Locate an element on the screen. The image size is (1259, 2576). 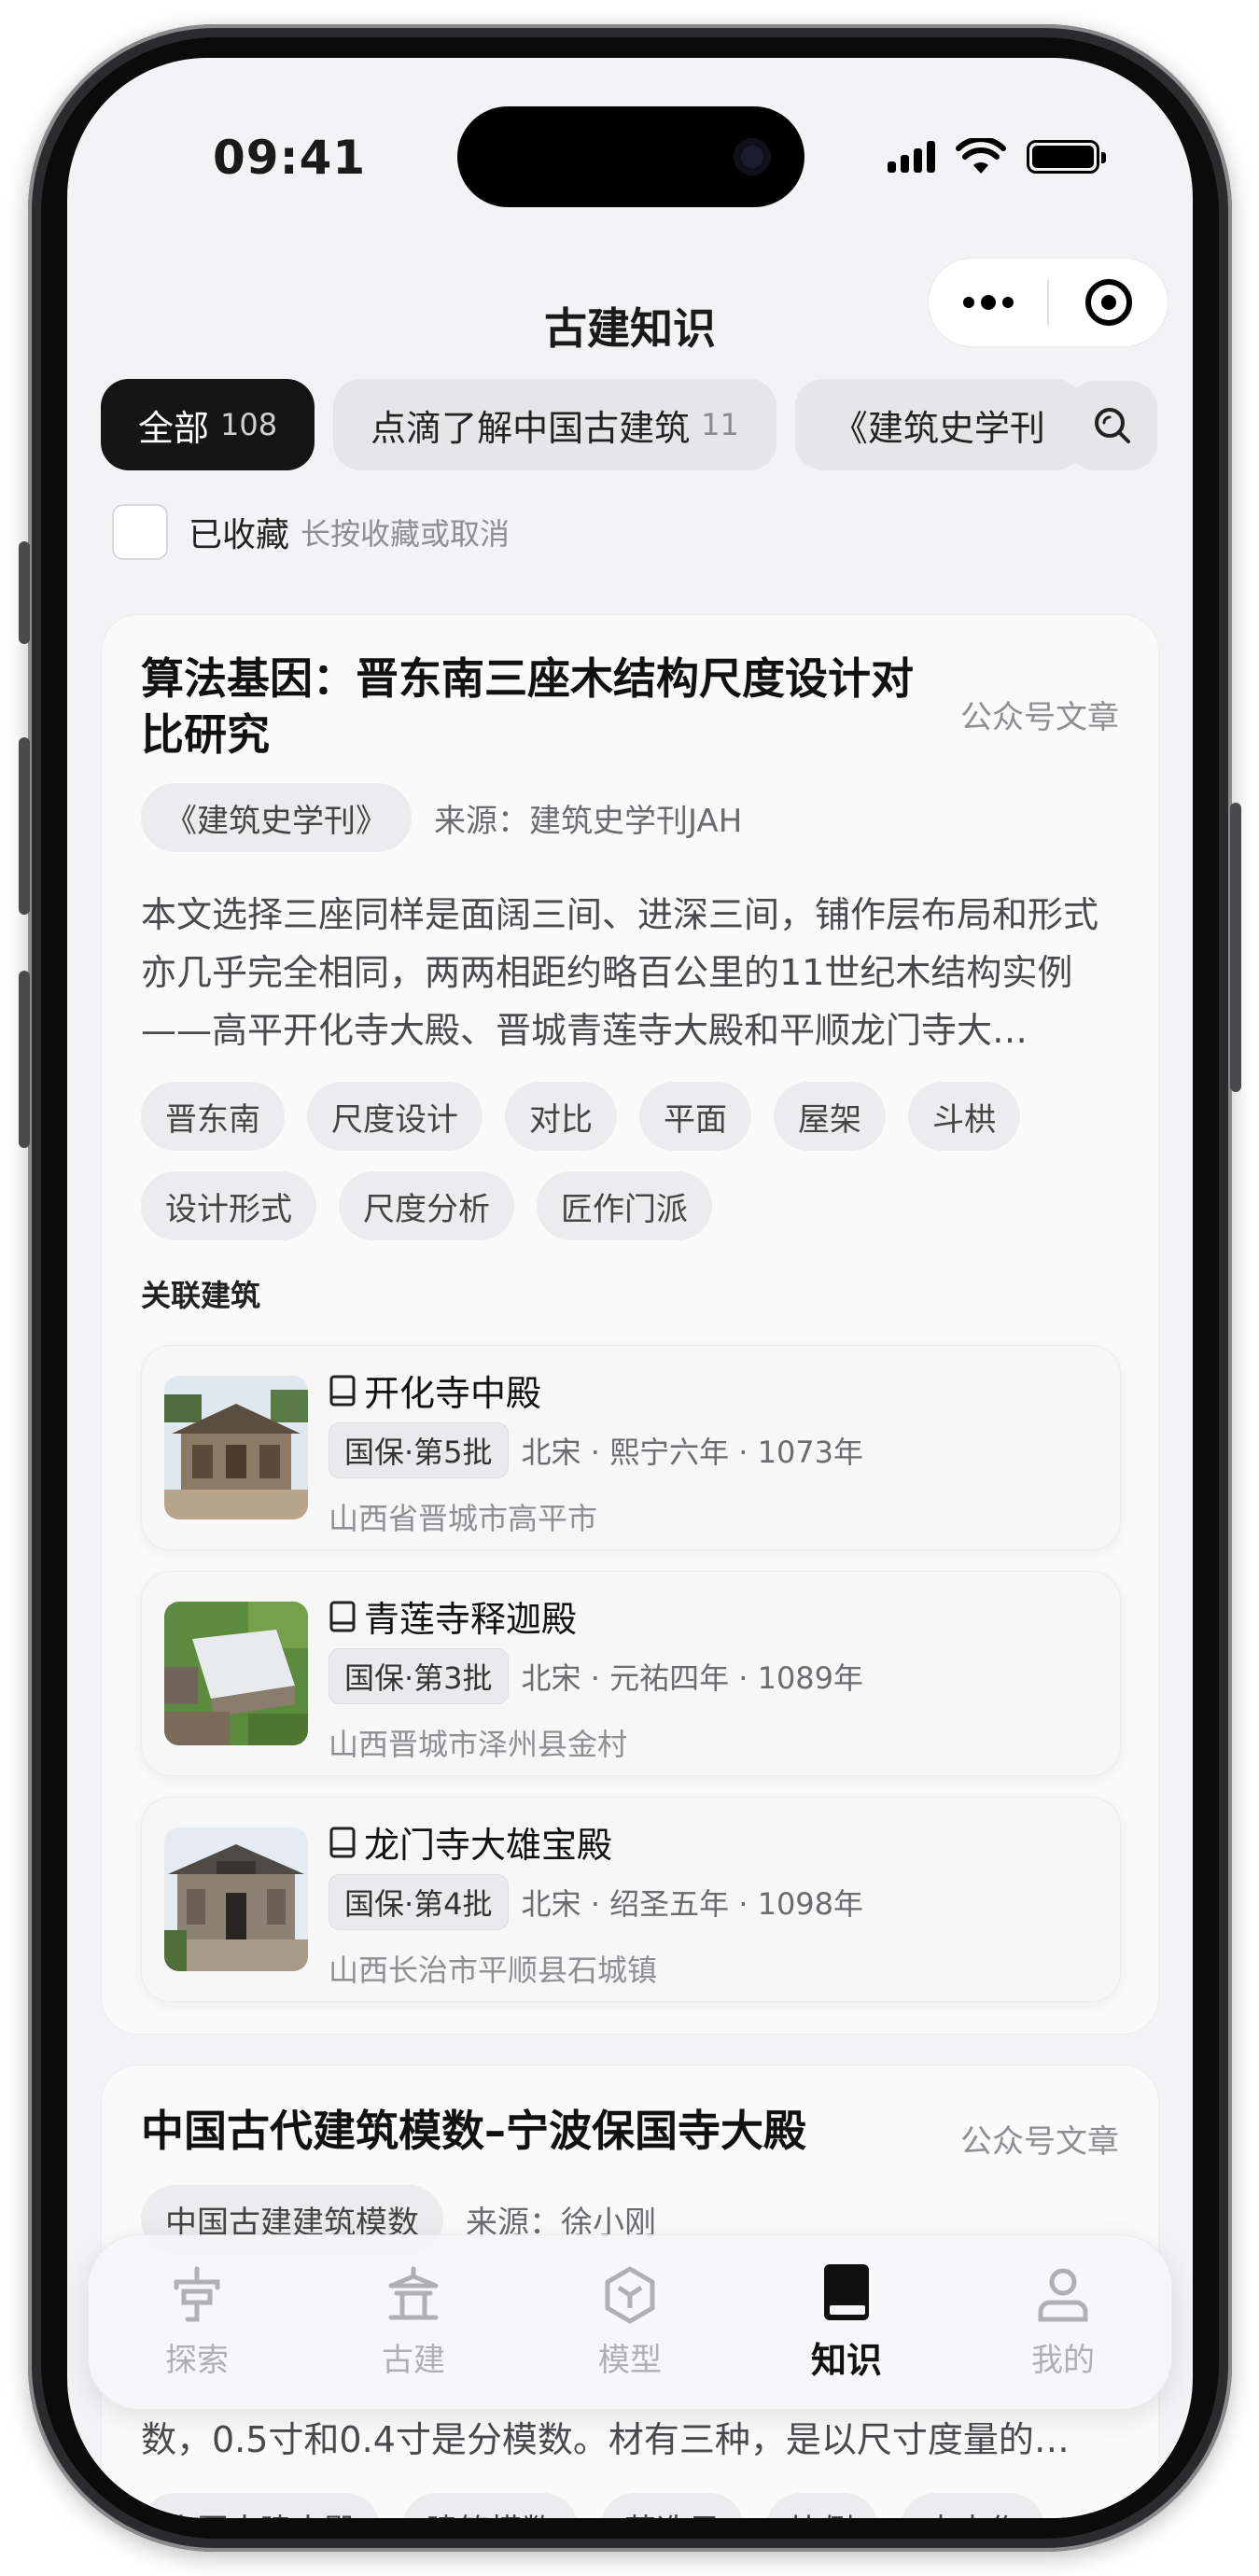
tab-label: 《建筑史学刊 is located at coordinates (938, 428).